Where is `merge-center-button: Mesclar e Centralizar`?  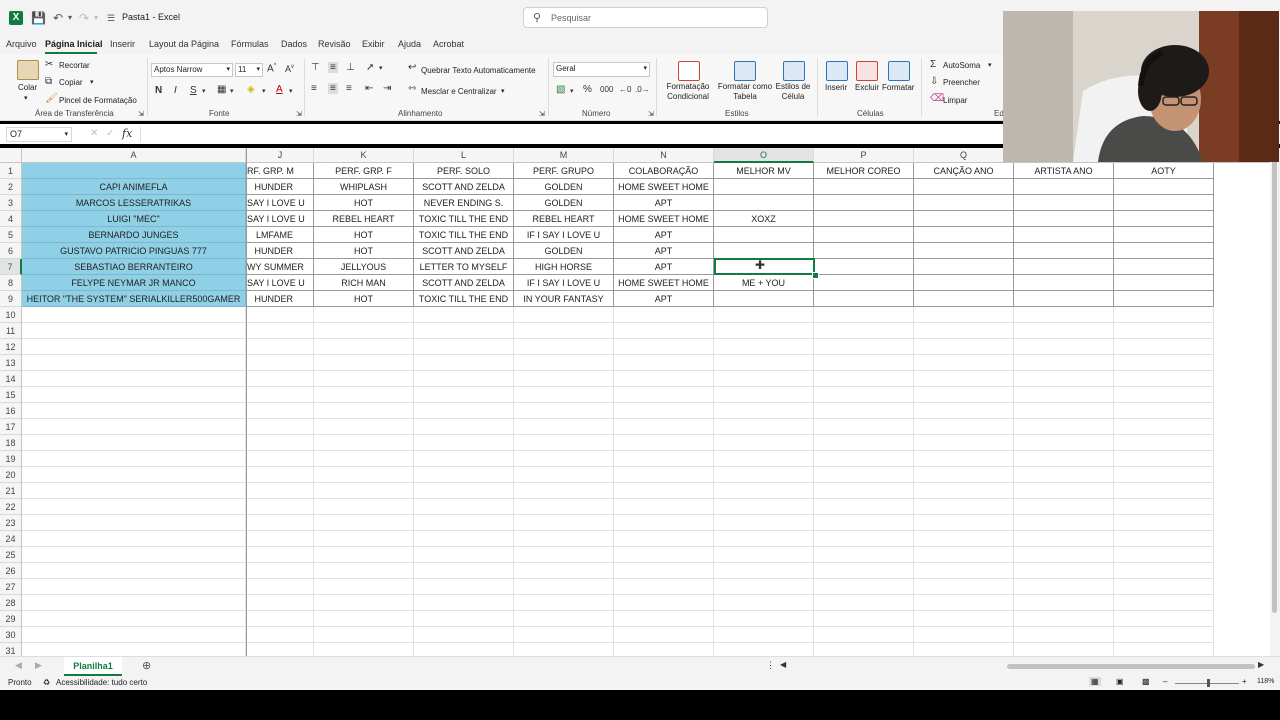
merge-center-button: Mesclar e Centralizar is located at coordinates (459, 91).